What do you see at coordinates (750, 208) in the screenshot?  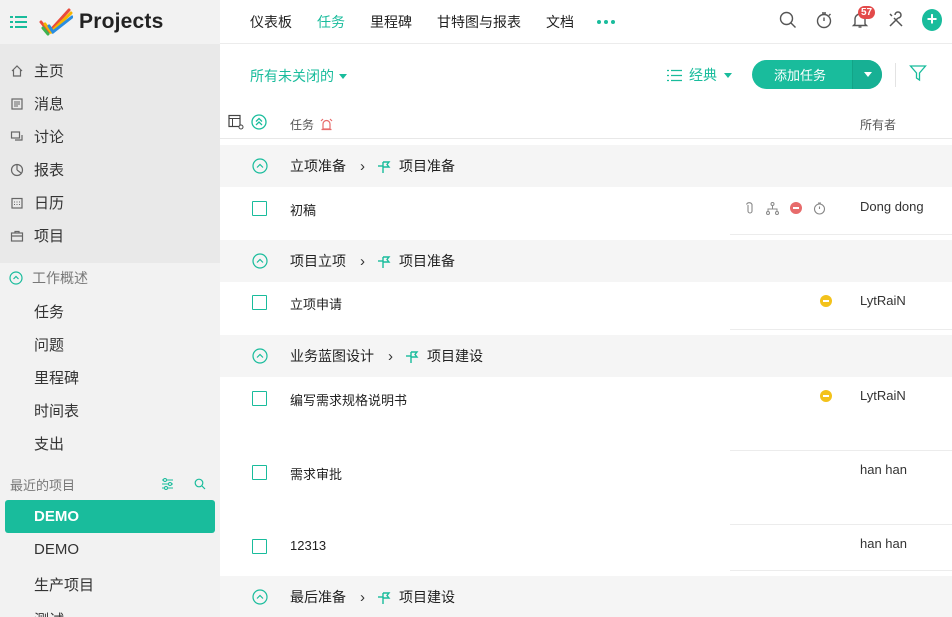 I see `attachment-icon` at bounding box center [750, 208].